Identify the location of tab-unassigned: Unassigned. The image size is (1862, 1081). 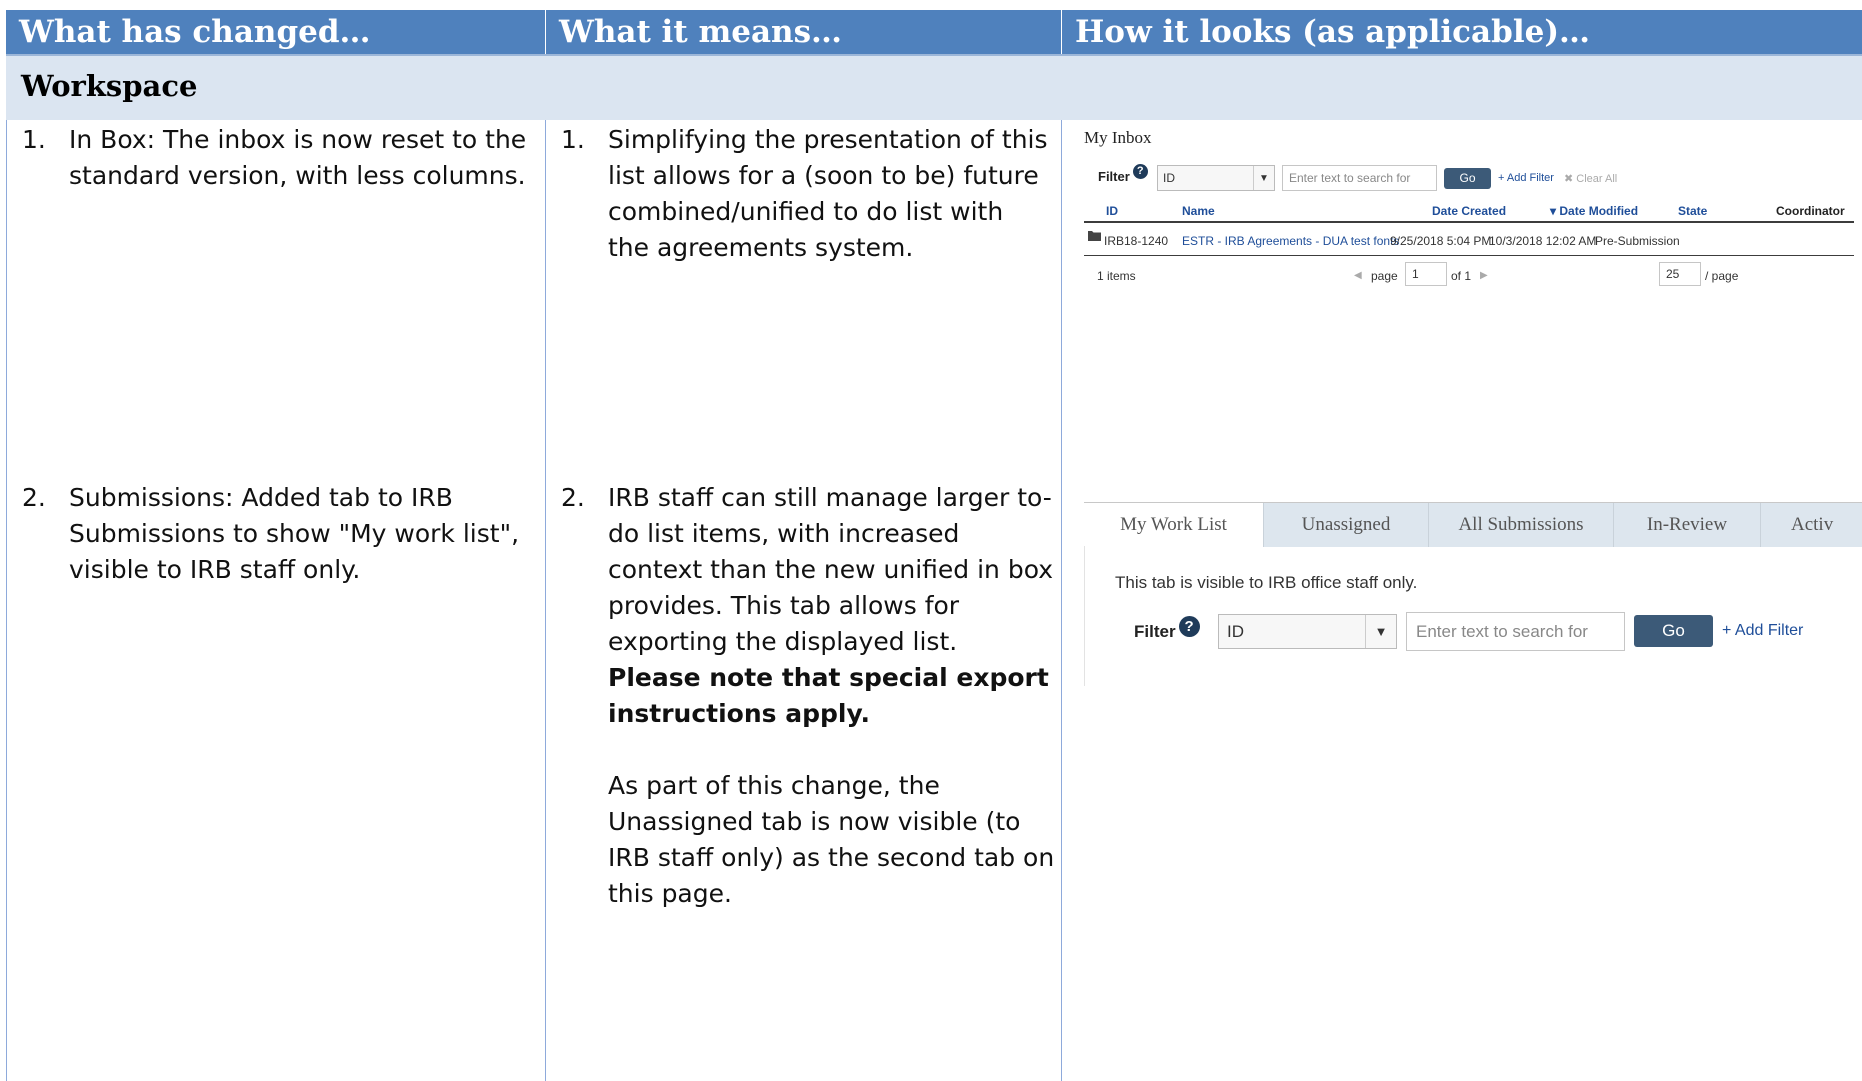
(1346, 525).